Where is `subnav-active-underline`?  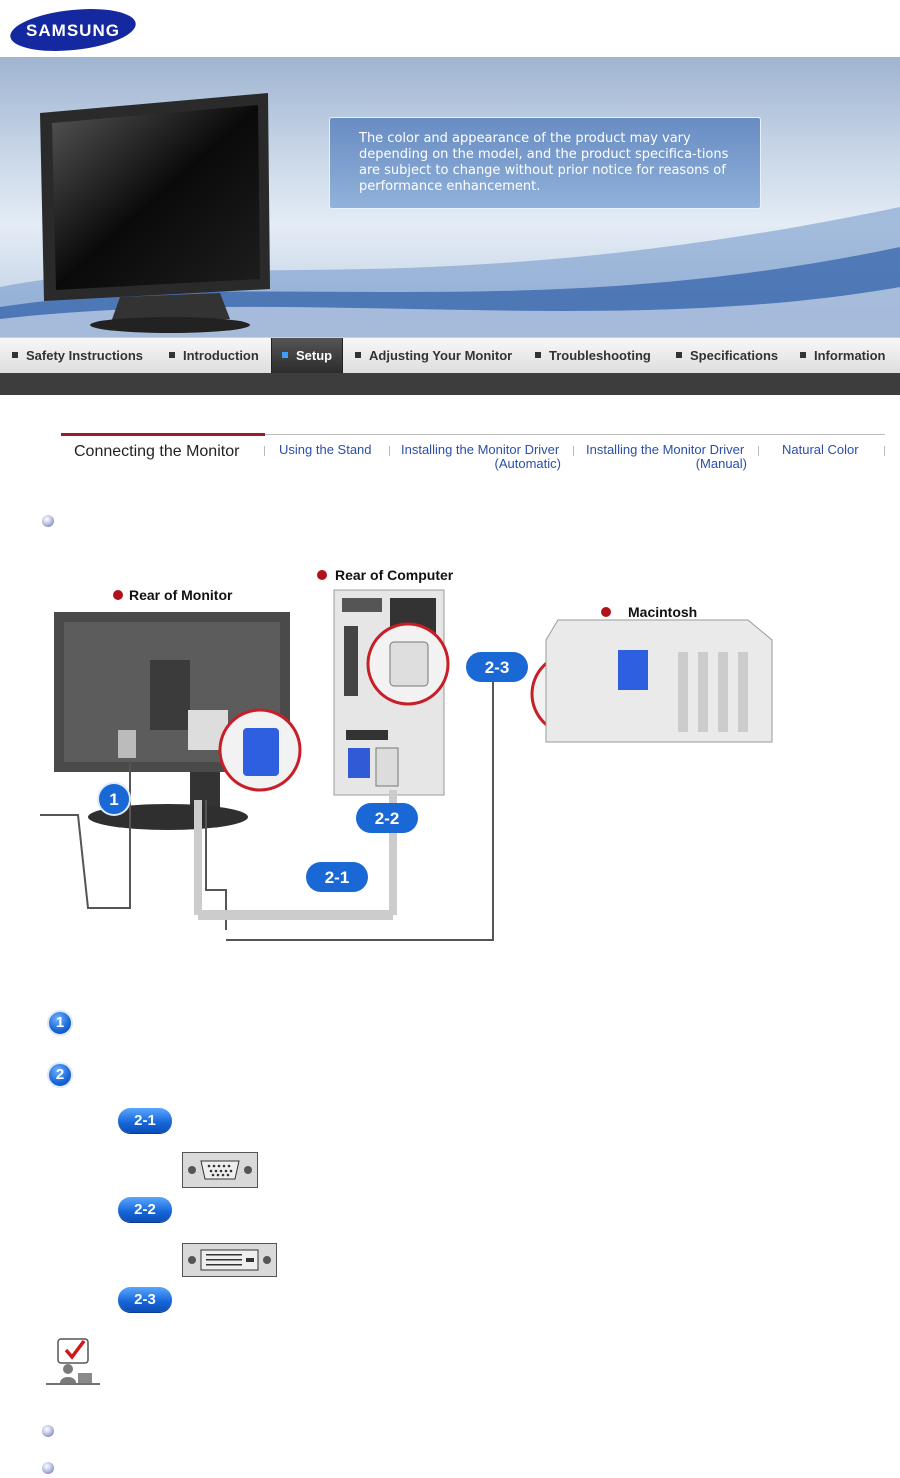 subnav-active-underline is located at coordinates (163, 434).